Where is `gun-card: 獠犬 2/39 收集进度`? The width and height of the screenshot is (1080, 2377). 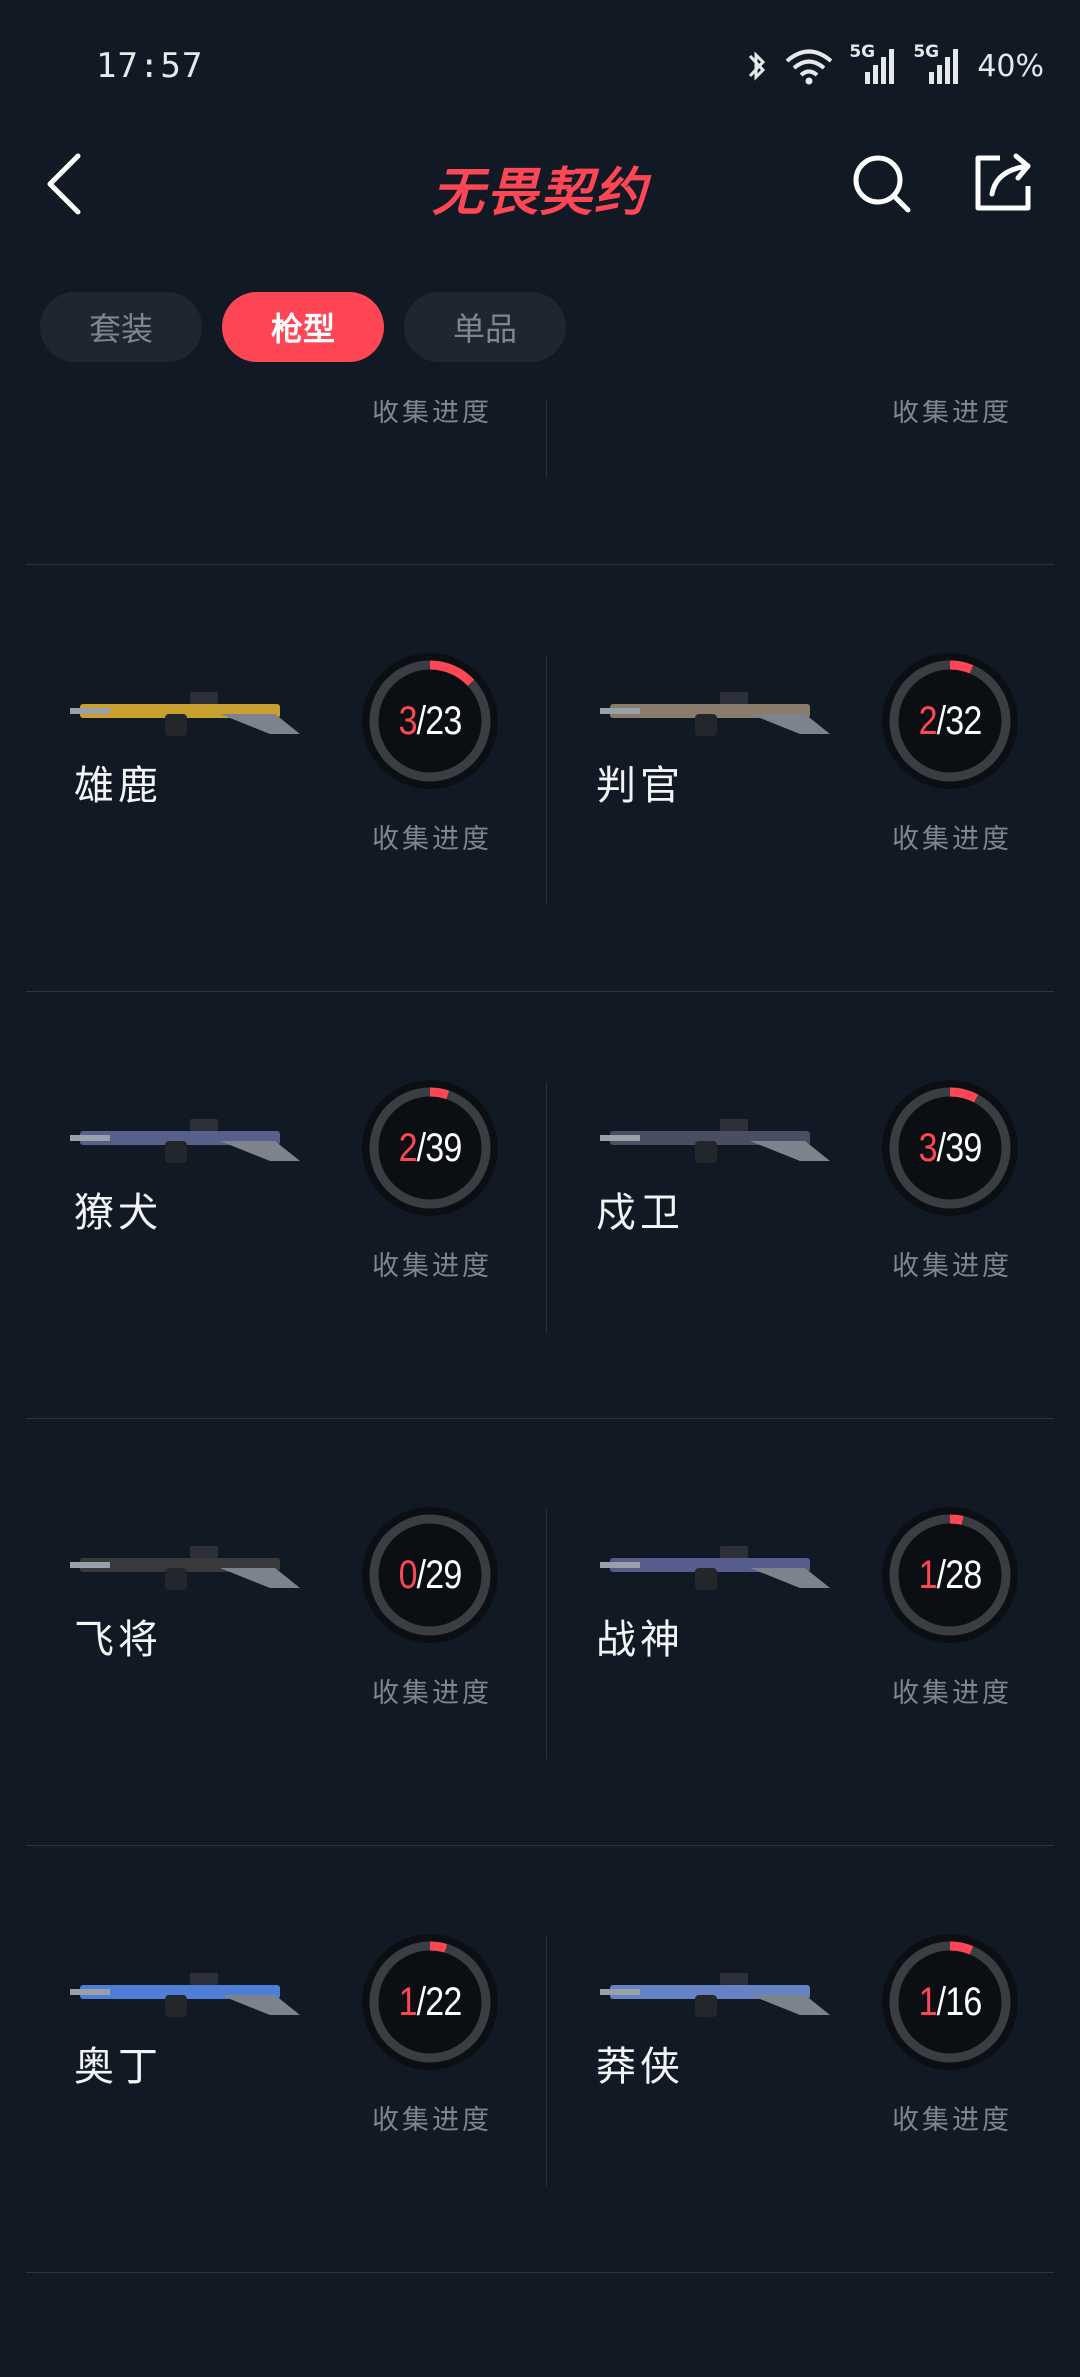 gun-card: 獠犬 2/39 收集进度 is located at coordinates (260, 1205).